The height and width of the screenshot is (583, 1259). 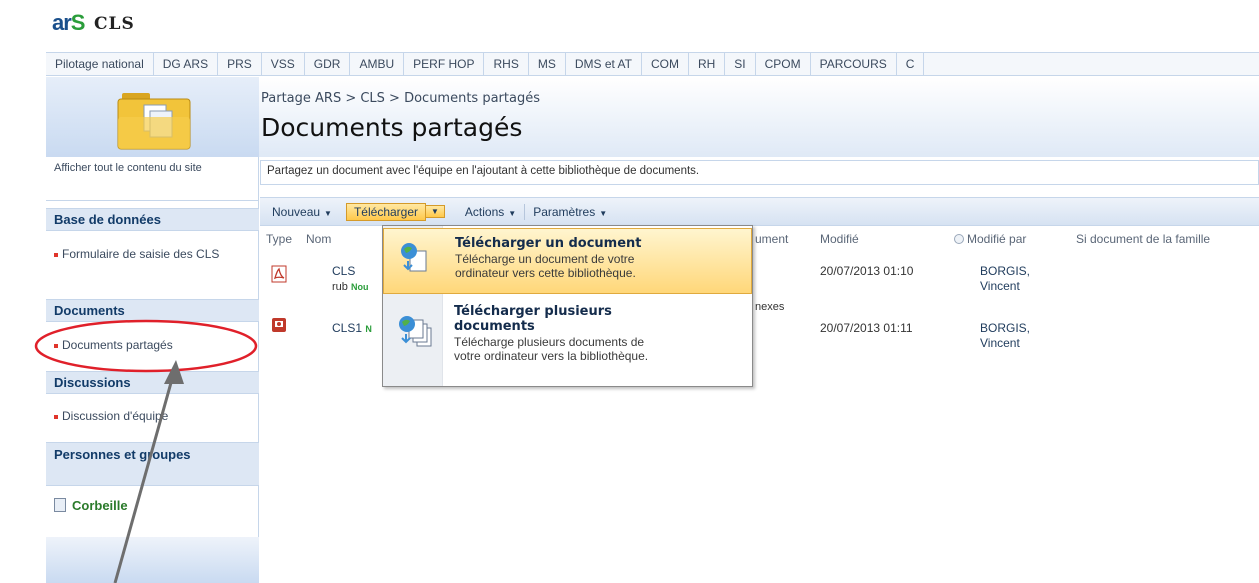 I want to click on menu-item-upload-multiple-title-2: documents, so click(x=494, y=326).